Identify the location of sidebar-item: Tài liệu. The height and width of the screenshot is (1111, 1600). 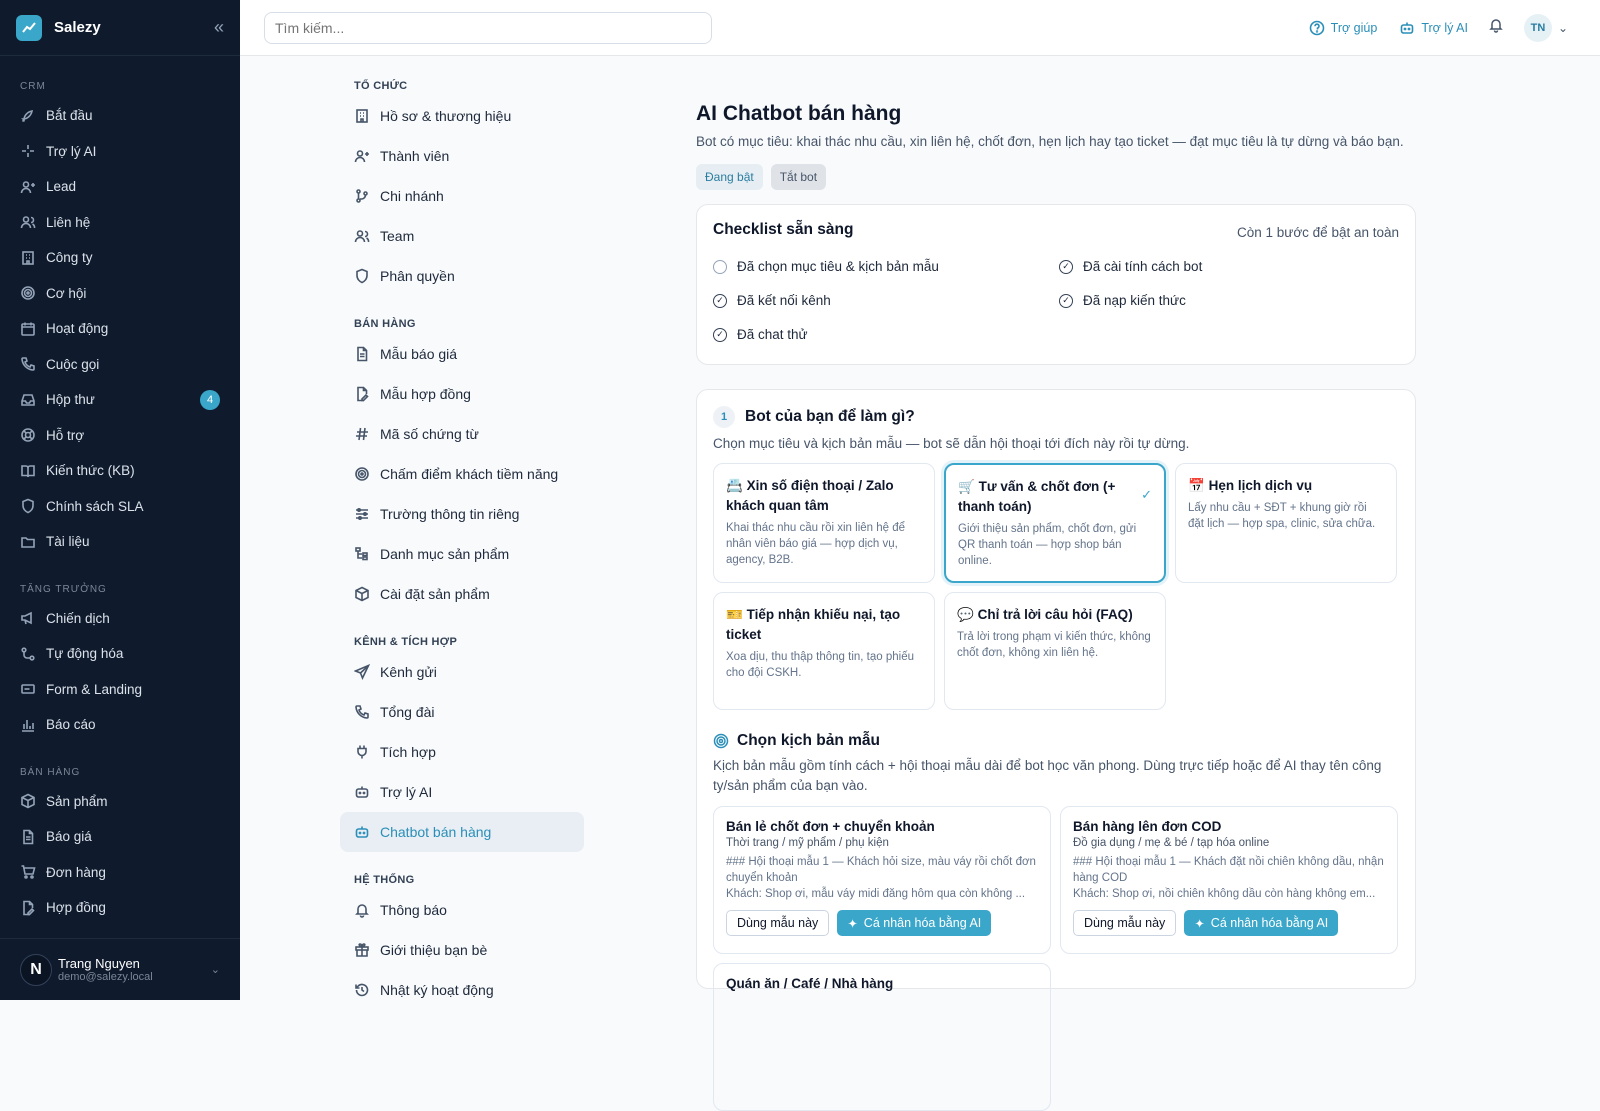
(120, 542).